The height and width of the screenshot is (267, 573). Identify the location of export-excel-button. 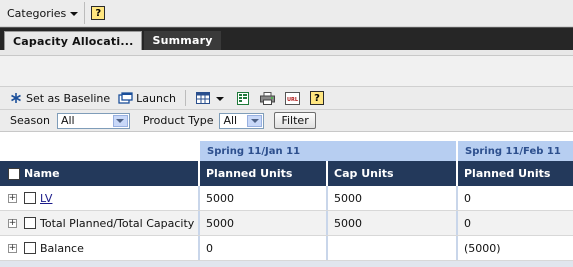
(242, 98).